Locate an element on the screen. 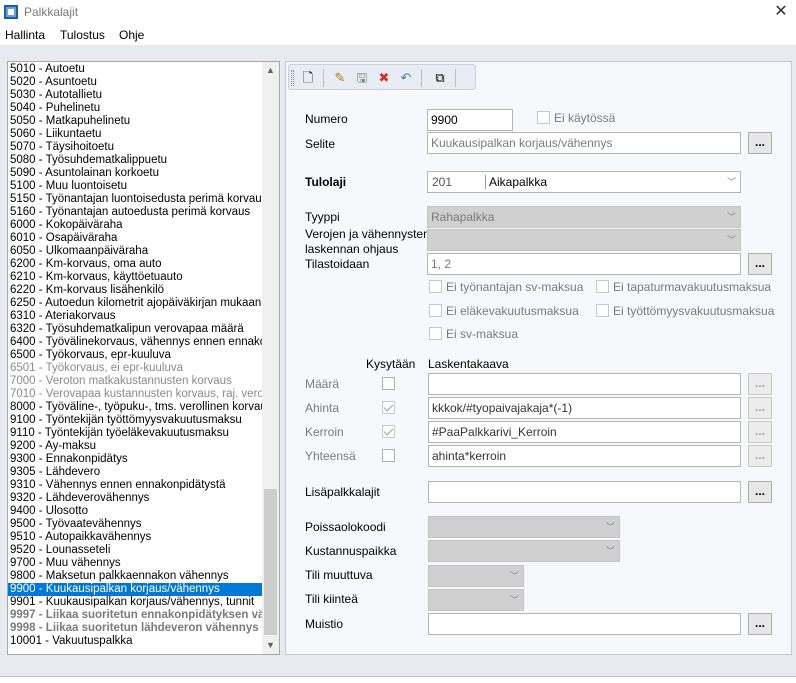 The image size is (796, 683). tilastoidaan-input: 1, 2 is located at coordinates (584, 264).